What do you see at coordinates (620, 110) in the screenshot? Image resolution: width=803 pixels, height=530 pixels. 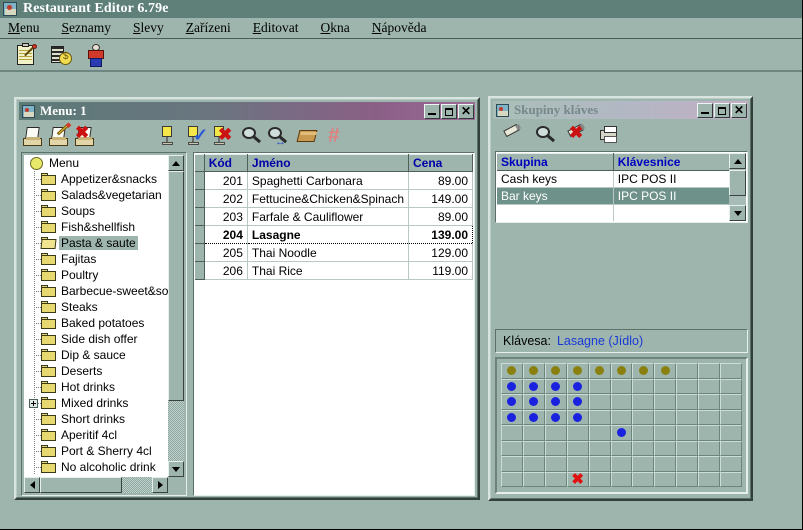 I see `key-groups-titlebar: Skupiny kláves ✕` at bounding box center [620, 110].